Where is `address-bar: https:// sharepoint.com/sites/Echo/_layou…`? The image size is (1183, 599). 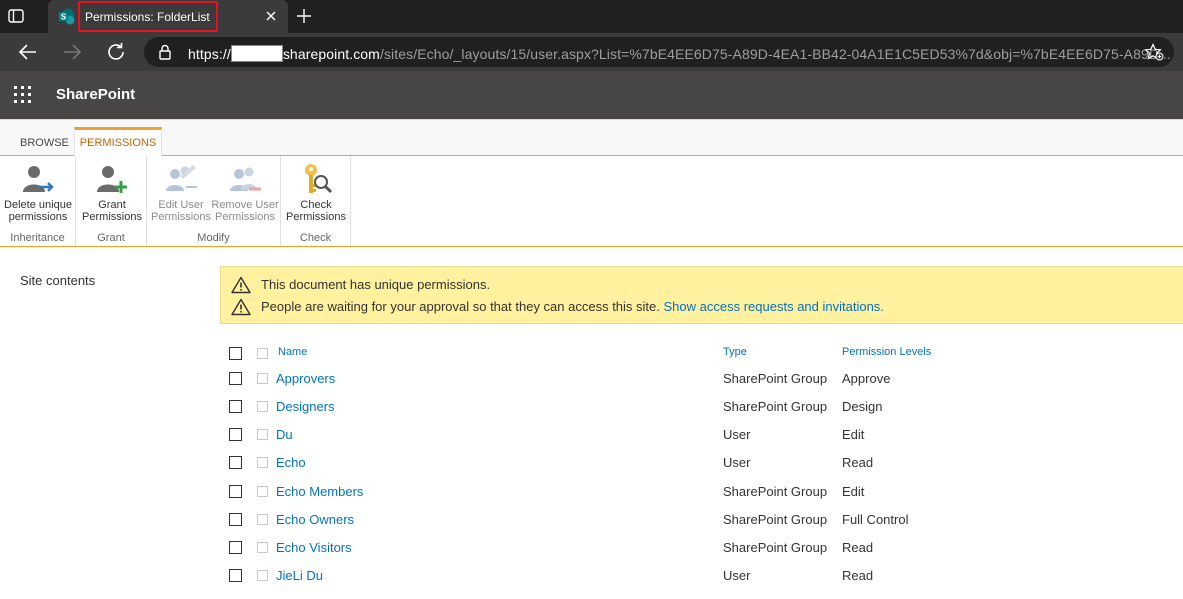
address-bar: https:// sharepoint.com/sites/Echo/_layou… is located at coordinates (659, 52).